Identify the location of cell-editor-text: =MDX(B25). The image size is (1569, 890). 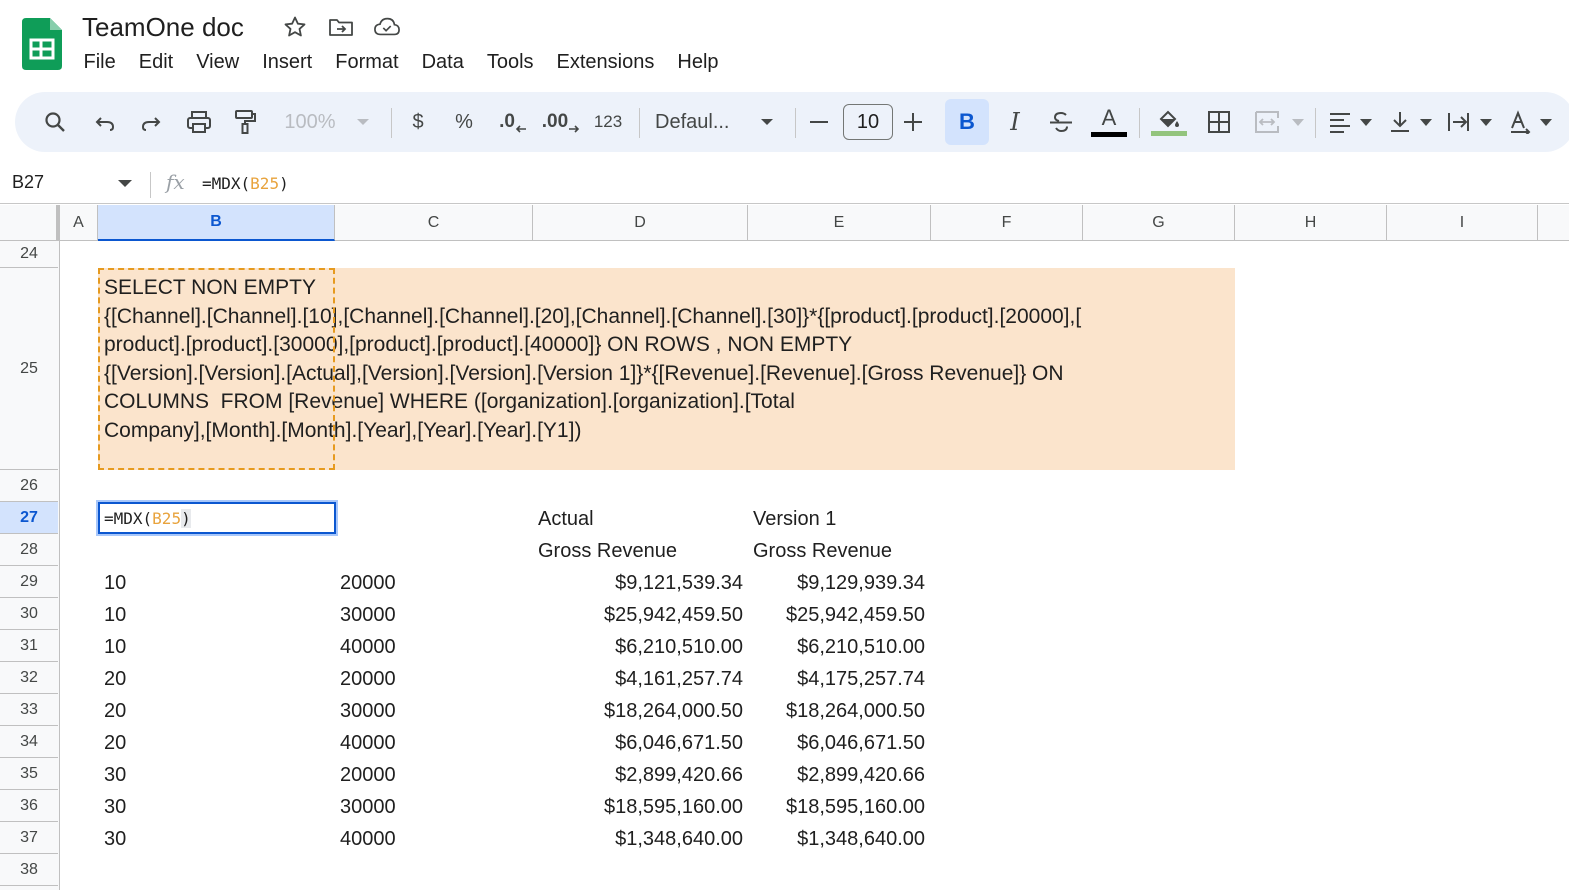
(147, 518).